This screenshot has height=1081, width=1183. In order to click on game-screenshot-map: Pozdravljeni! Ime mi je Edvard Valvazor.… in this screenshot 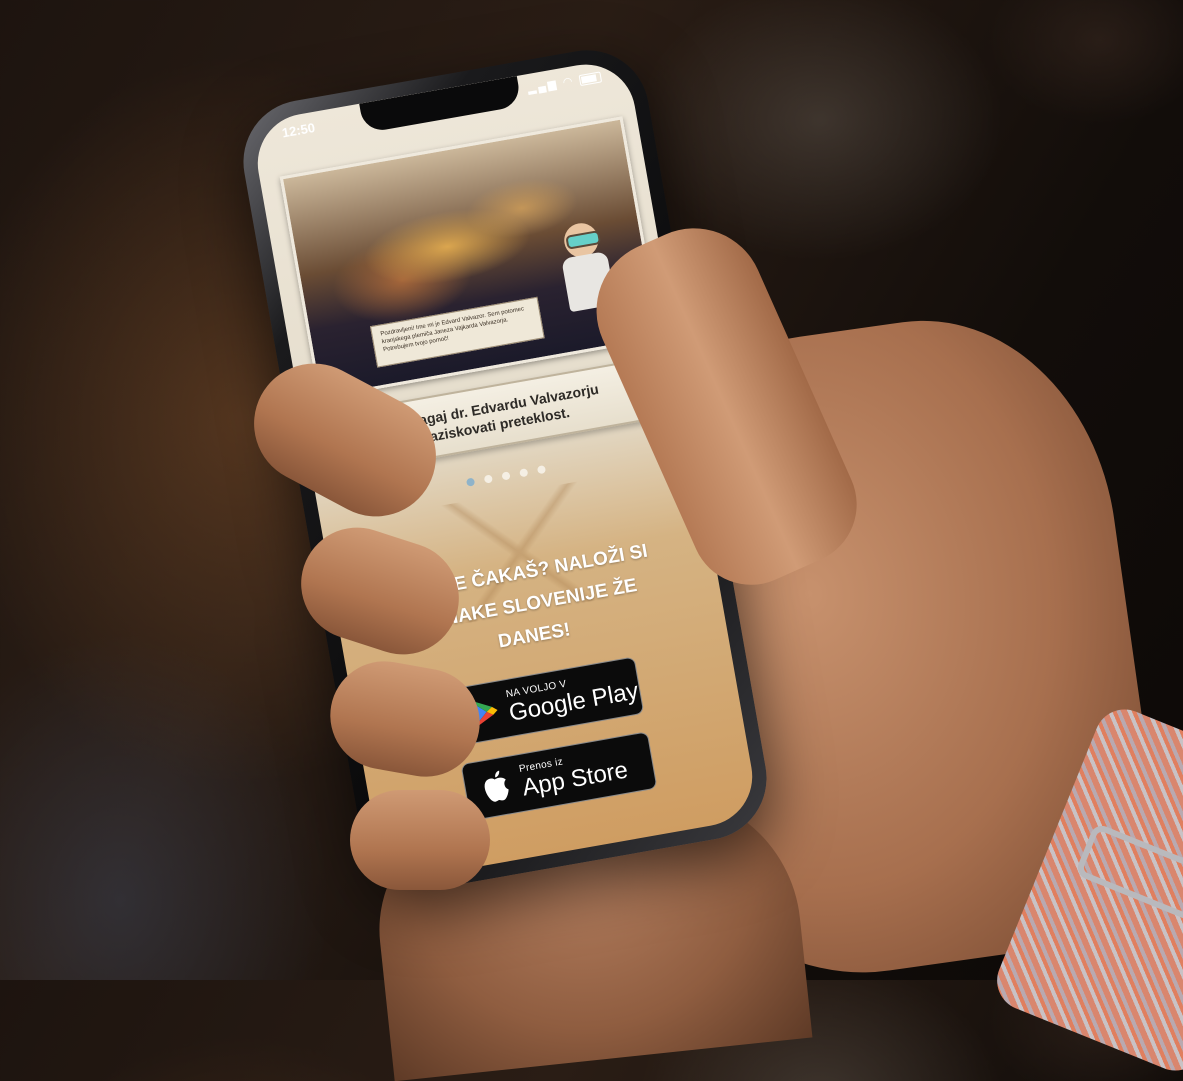, I will do `click(470, 258)`.